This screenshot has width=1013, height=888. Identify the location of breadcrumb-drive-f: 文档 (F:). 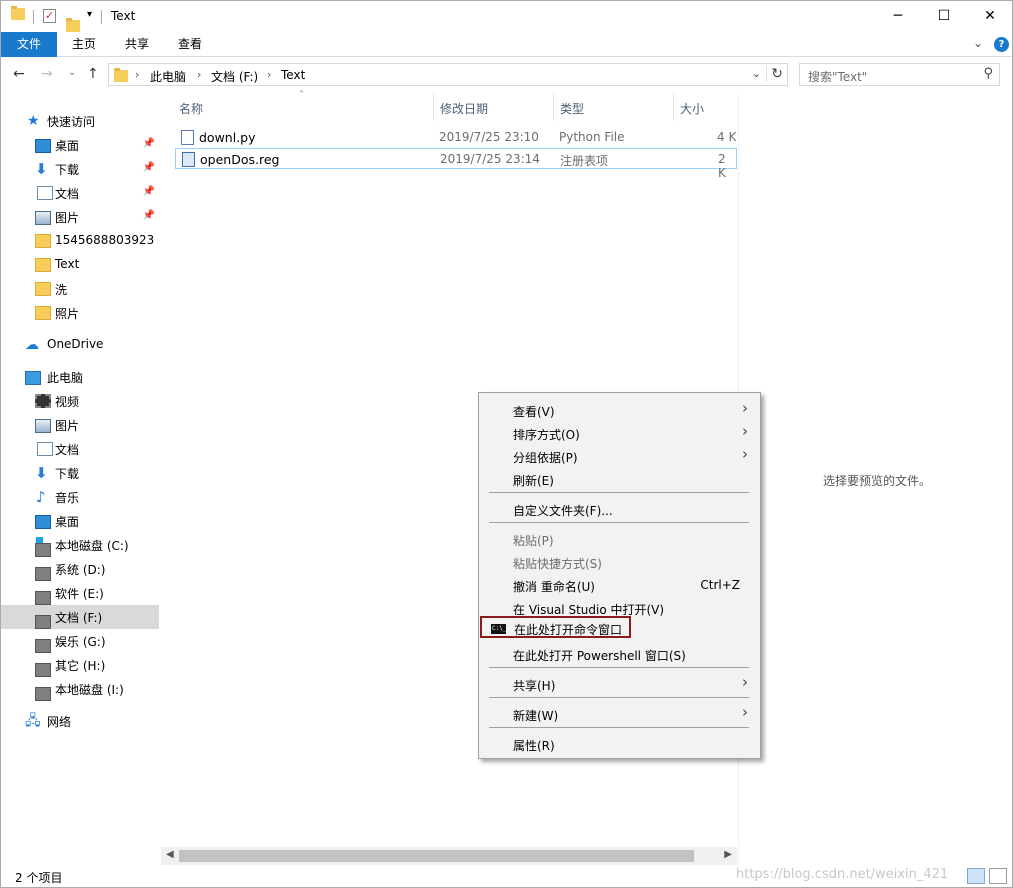
(234, 76).